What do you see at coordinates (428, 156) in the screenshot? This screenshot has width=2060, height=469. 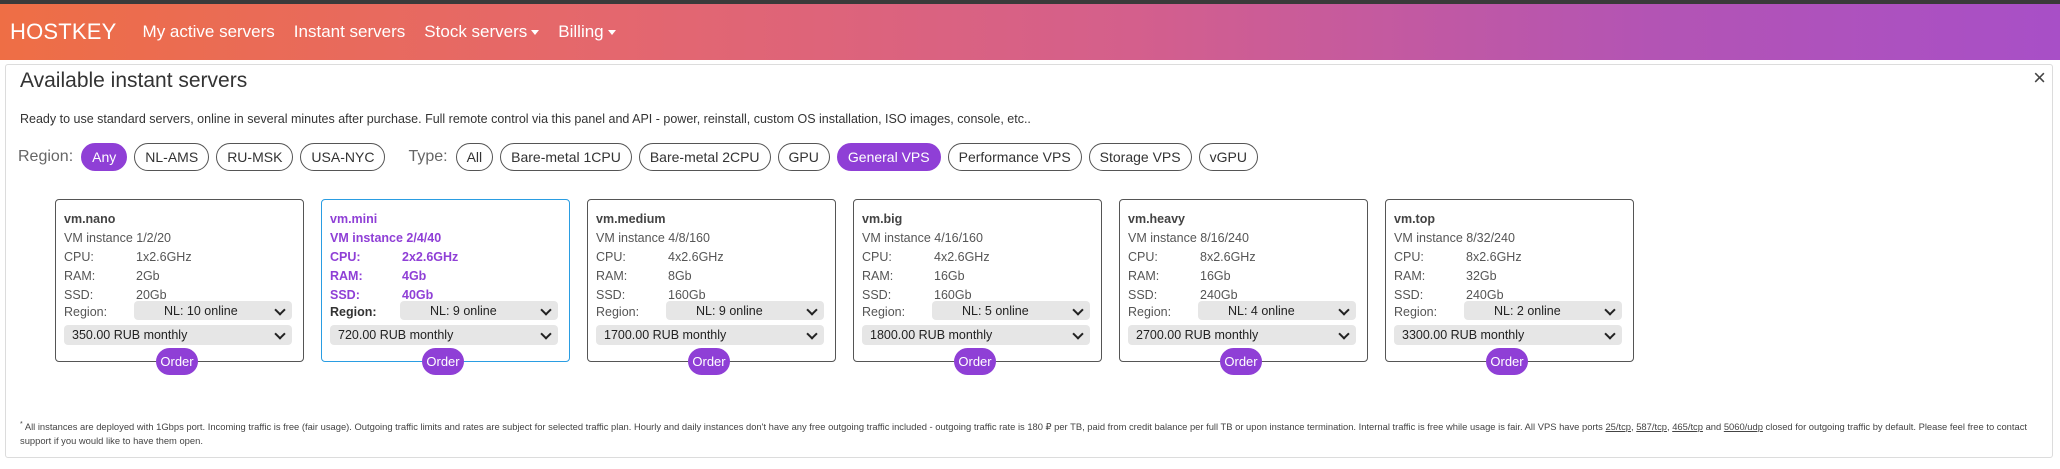 I see `type-filter-label: Type:` at bounding box center [428, 156].